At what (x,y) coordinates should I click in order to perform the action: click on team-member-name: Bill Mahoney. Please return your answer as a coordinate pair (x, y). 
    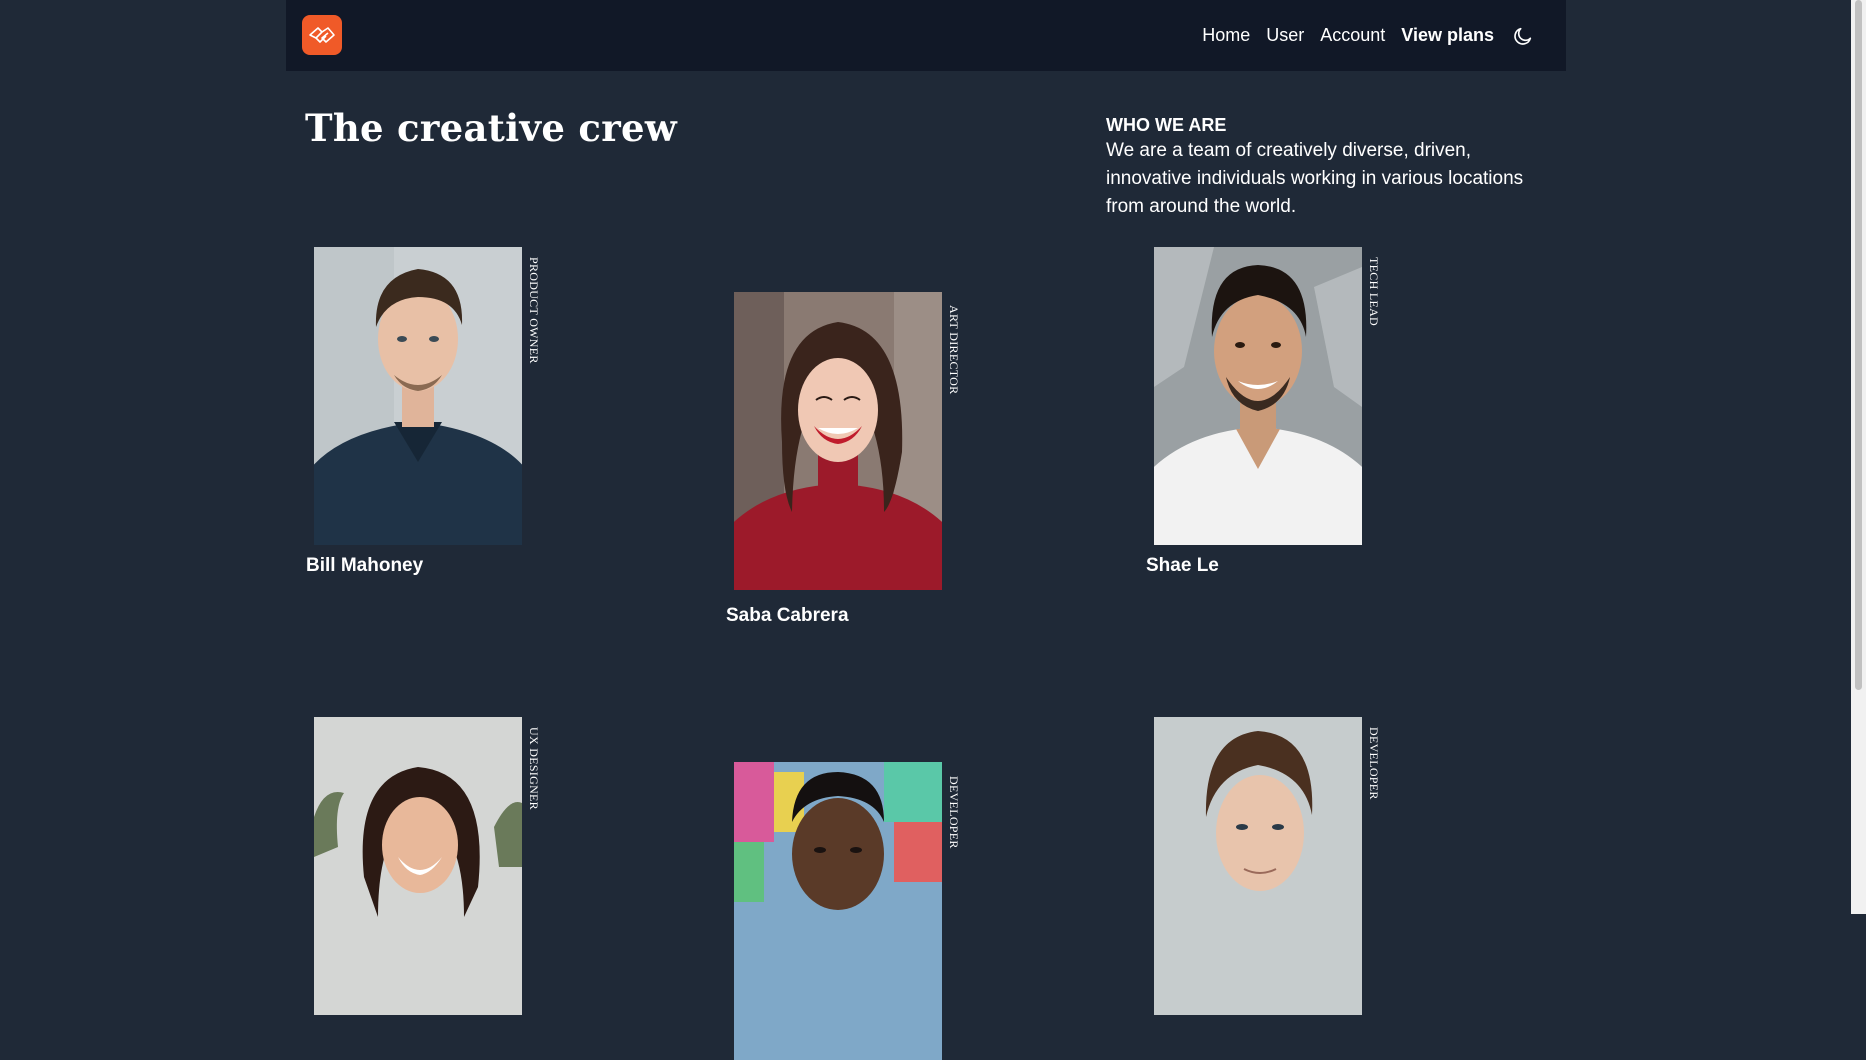
    Looking at the image, I should click on (365, 565).